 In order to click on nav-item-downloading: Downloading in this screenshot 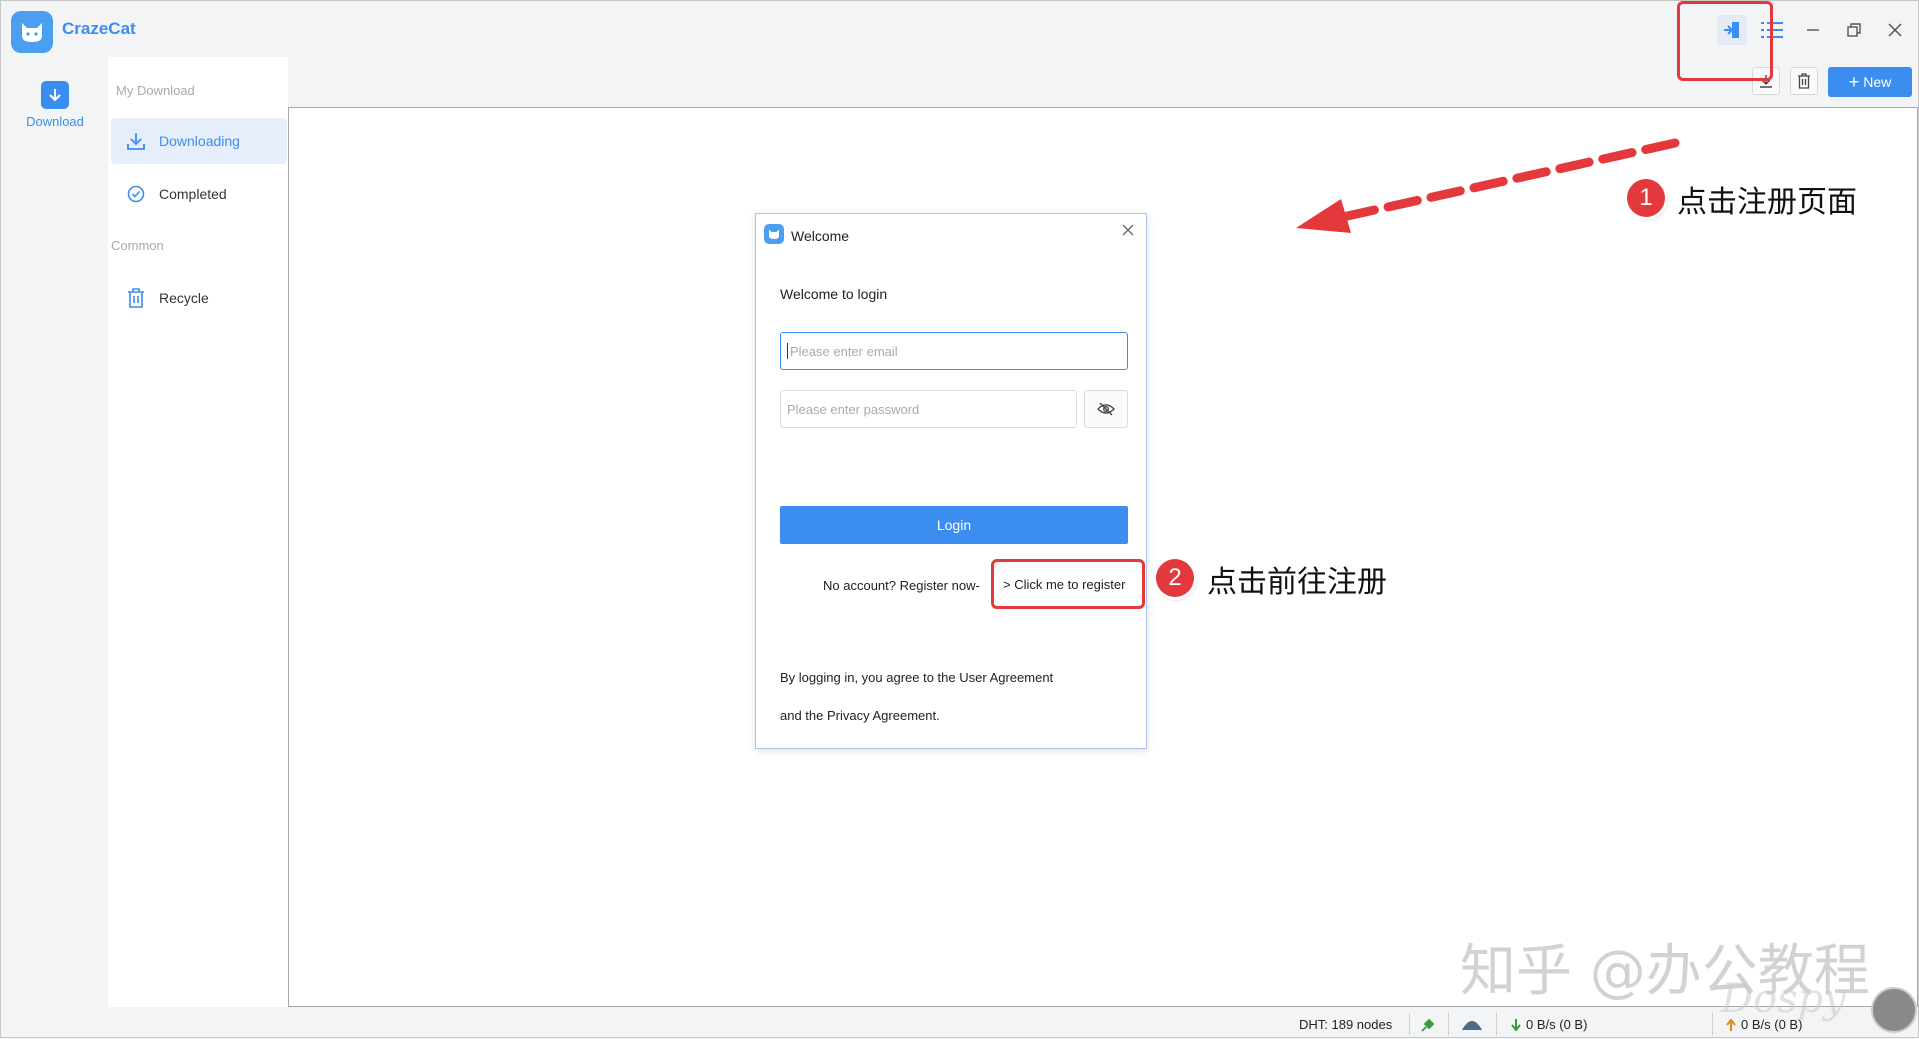, I will do `click(199, 141)`.